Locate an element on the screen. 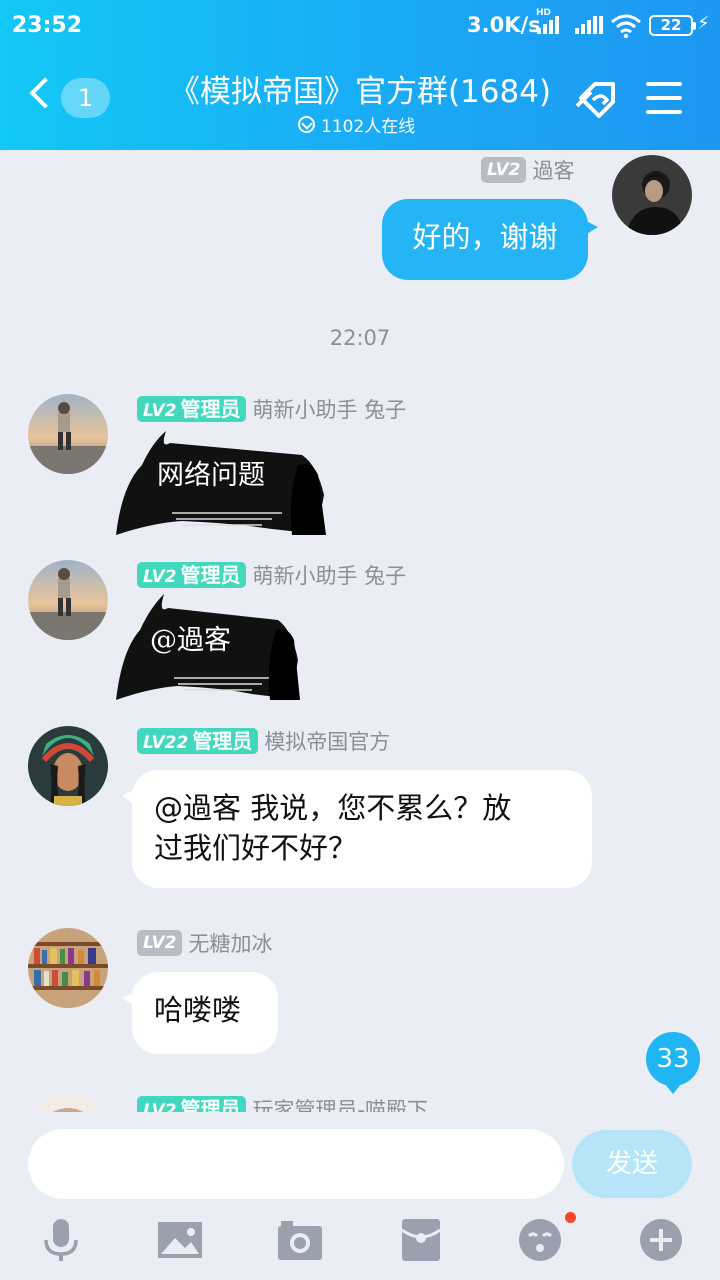 This screenshot has height=1280, width=720. sender-name: 過客 is located at coordinates (553, 171).